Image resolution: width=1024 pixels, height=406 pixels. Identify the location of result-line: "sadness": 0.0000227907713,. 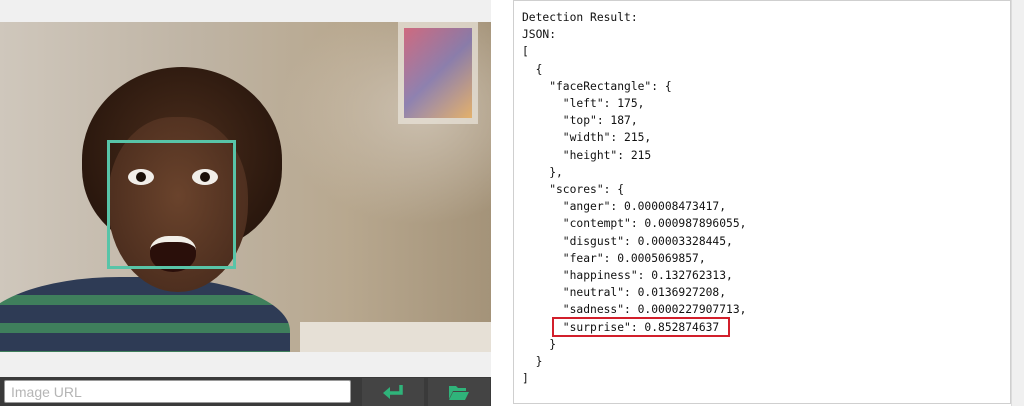
(634, 310).